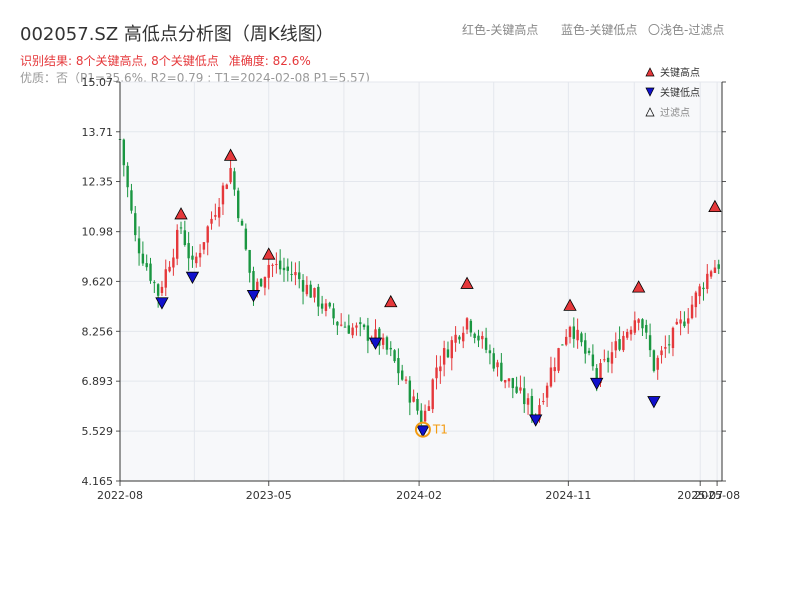  What do you see at coordinates (98, 132) in the screenshot?
I see `y-tick-label: 13.71` at bounding box center [98, 132].